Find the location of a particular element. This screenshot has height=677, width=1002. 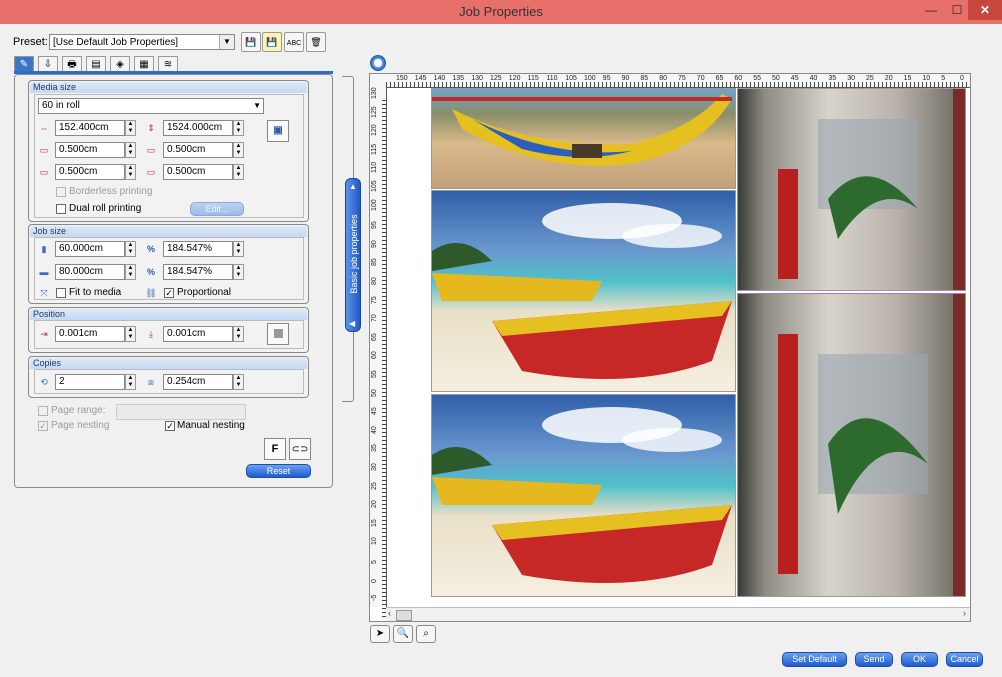

margin-bottom-input: 0.500cm is located at coordinates (198, 172).